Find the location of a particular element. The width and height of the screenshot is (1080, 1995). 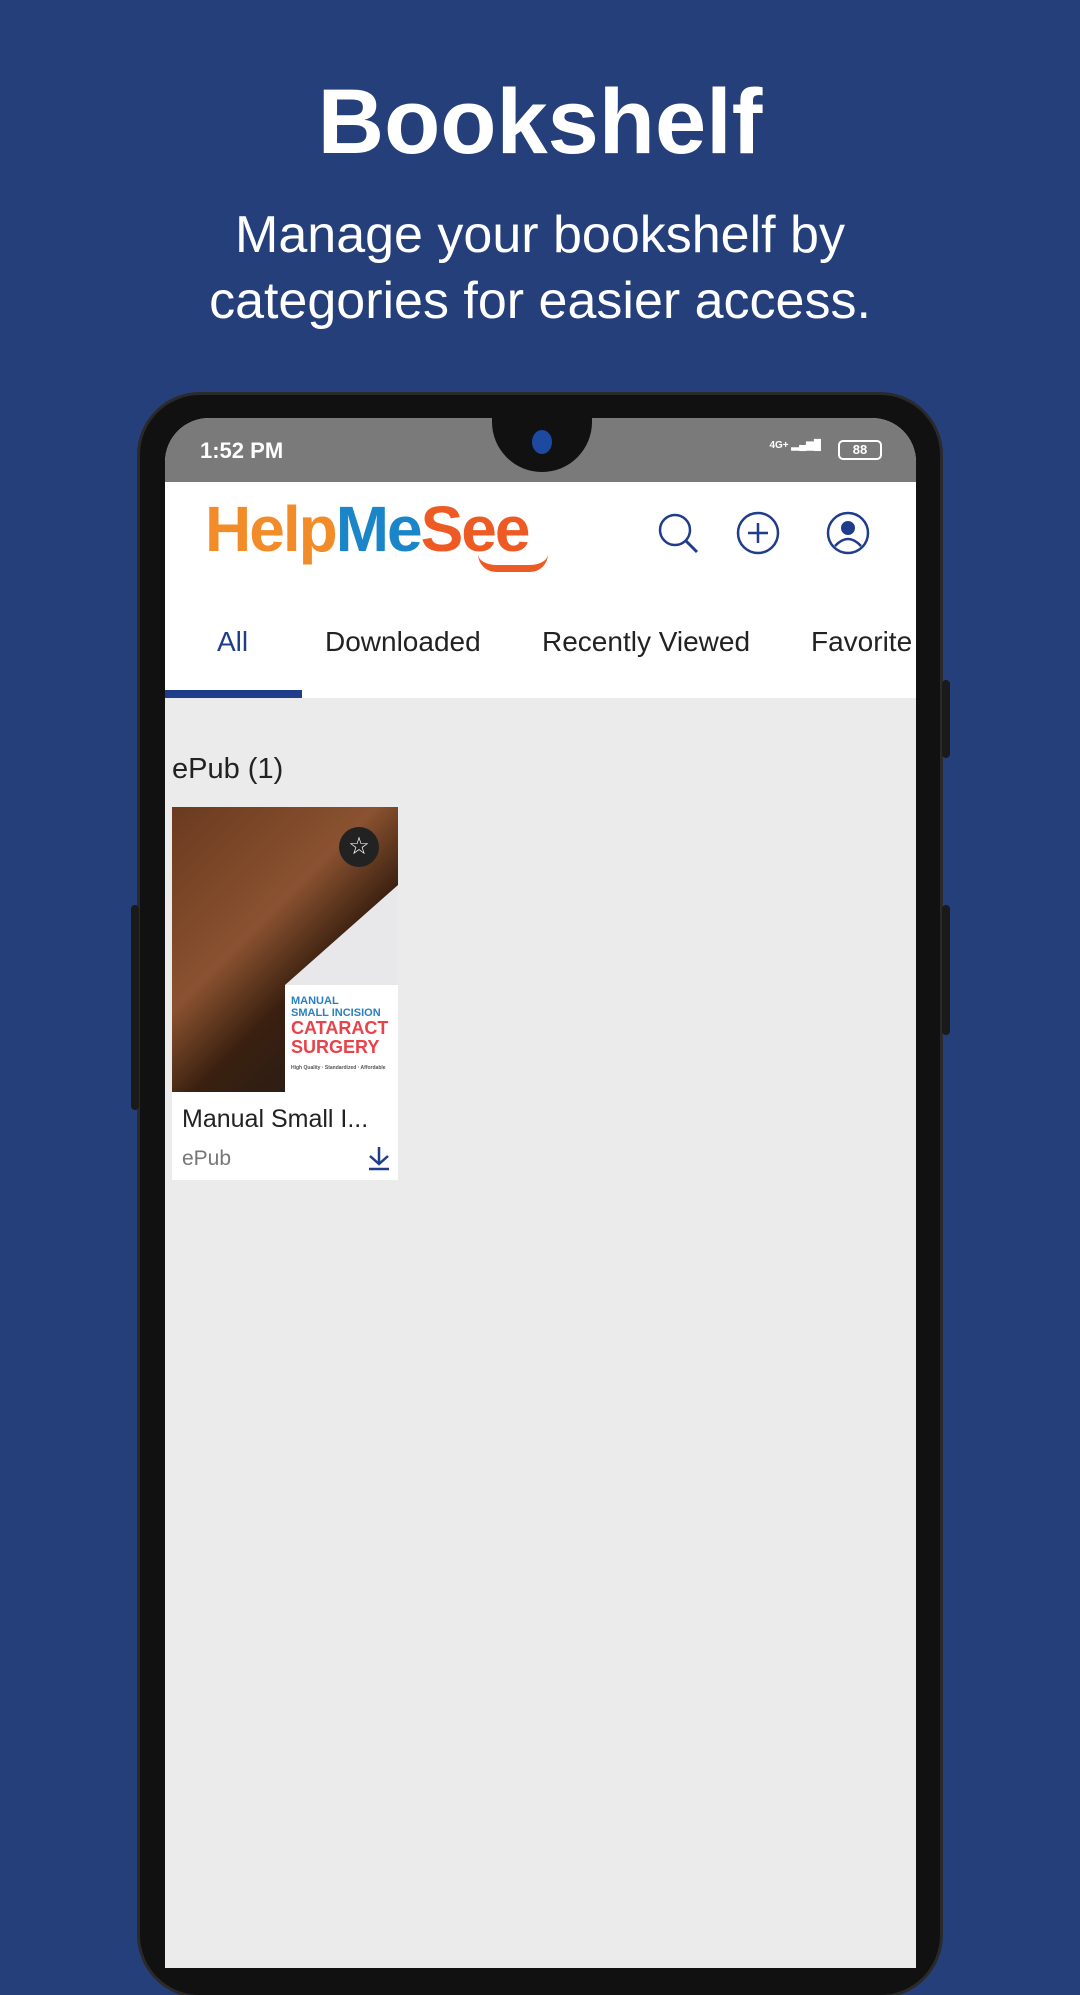

status-time: 1:52 PM is located at coordinates (242, 450).